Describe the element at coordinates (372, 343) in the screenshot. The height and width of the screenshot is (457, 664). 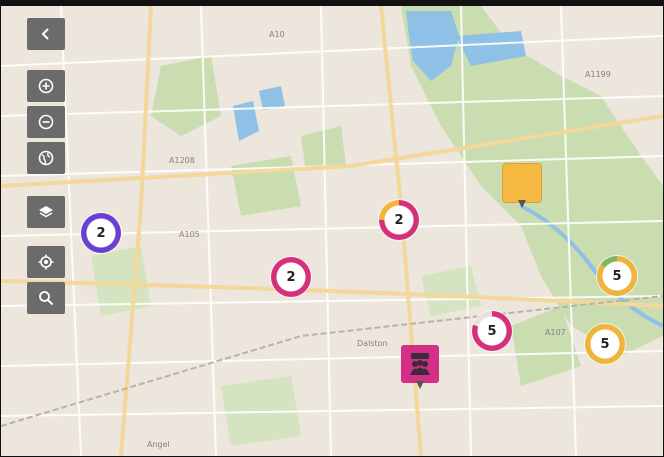
I see `map-label-dalston: Dalston` at that location.